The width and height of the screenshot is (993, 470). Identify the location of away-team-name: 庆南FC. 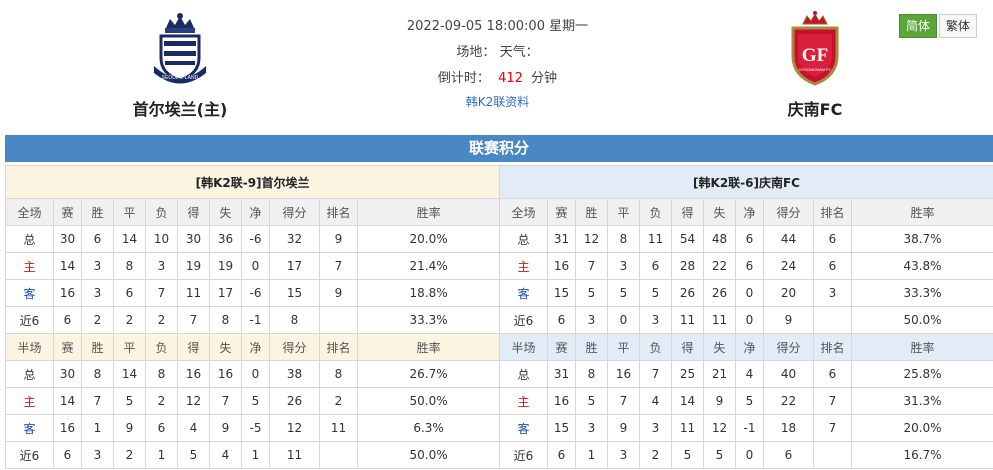
(815, 108).